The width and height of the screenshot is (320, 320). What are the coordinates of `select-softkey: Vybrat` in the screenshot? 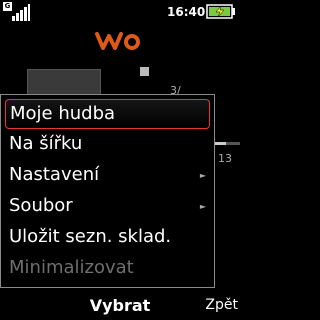 It's located at (120, 305).